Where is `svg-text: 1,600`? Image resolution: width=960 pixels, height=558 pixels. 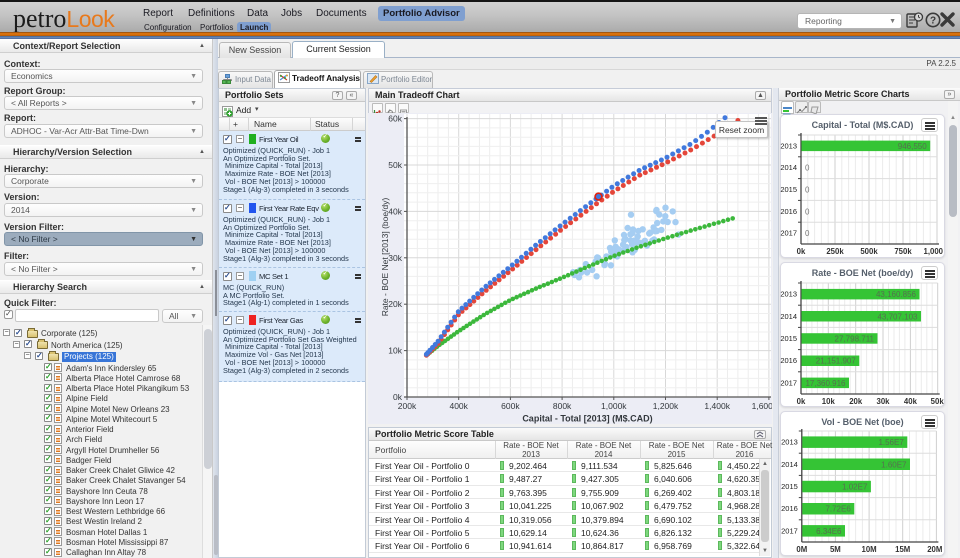 svg-text: 1,600 is located at coordinates (762, 406).